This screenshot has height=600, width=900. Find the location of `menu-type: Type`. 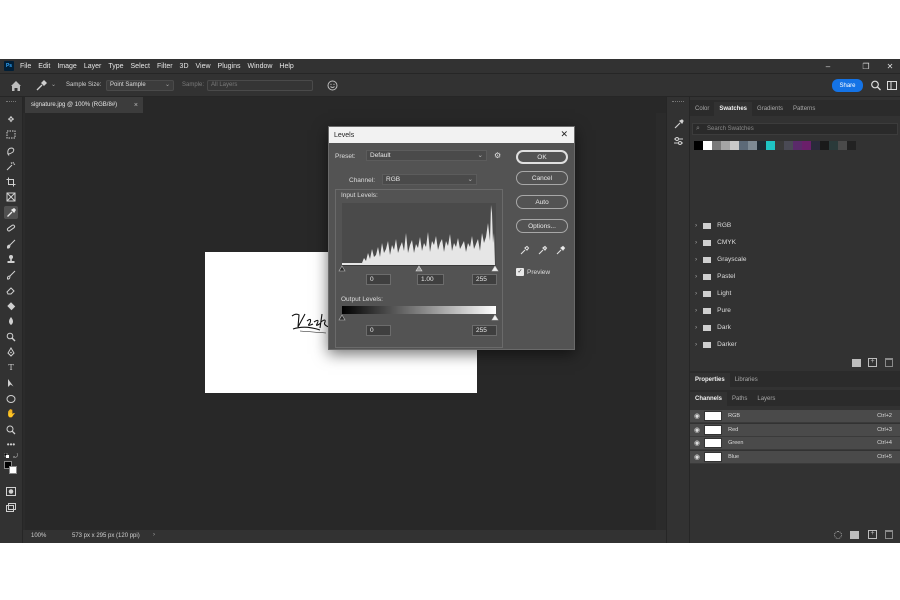

menu-type: Type is located at coordinates (115, 66).